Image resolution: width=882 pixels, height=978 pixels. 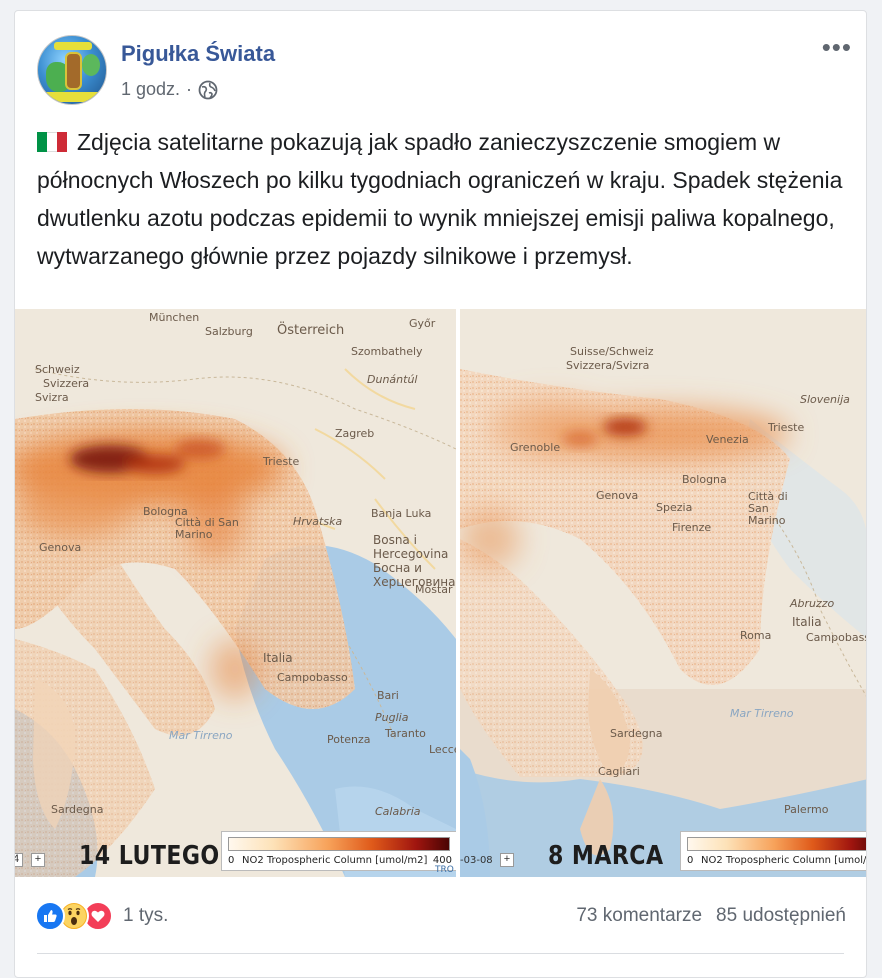 What do you see at coordinates (387, 351) in the screenshot?
I see `place-label: Szombathely` at bounding box center [387, 351].